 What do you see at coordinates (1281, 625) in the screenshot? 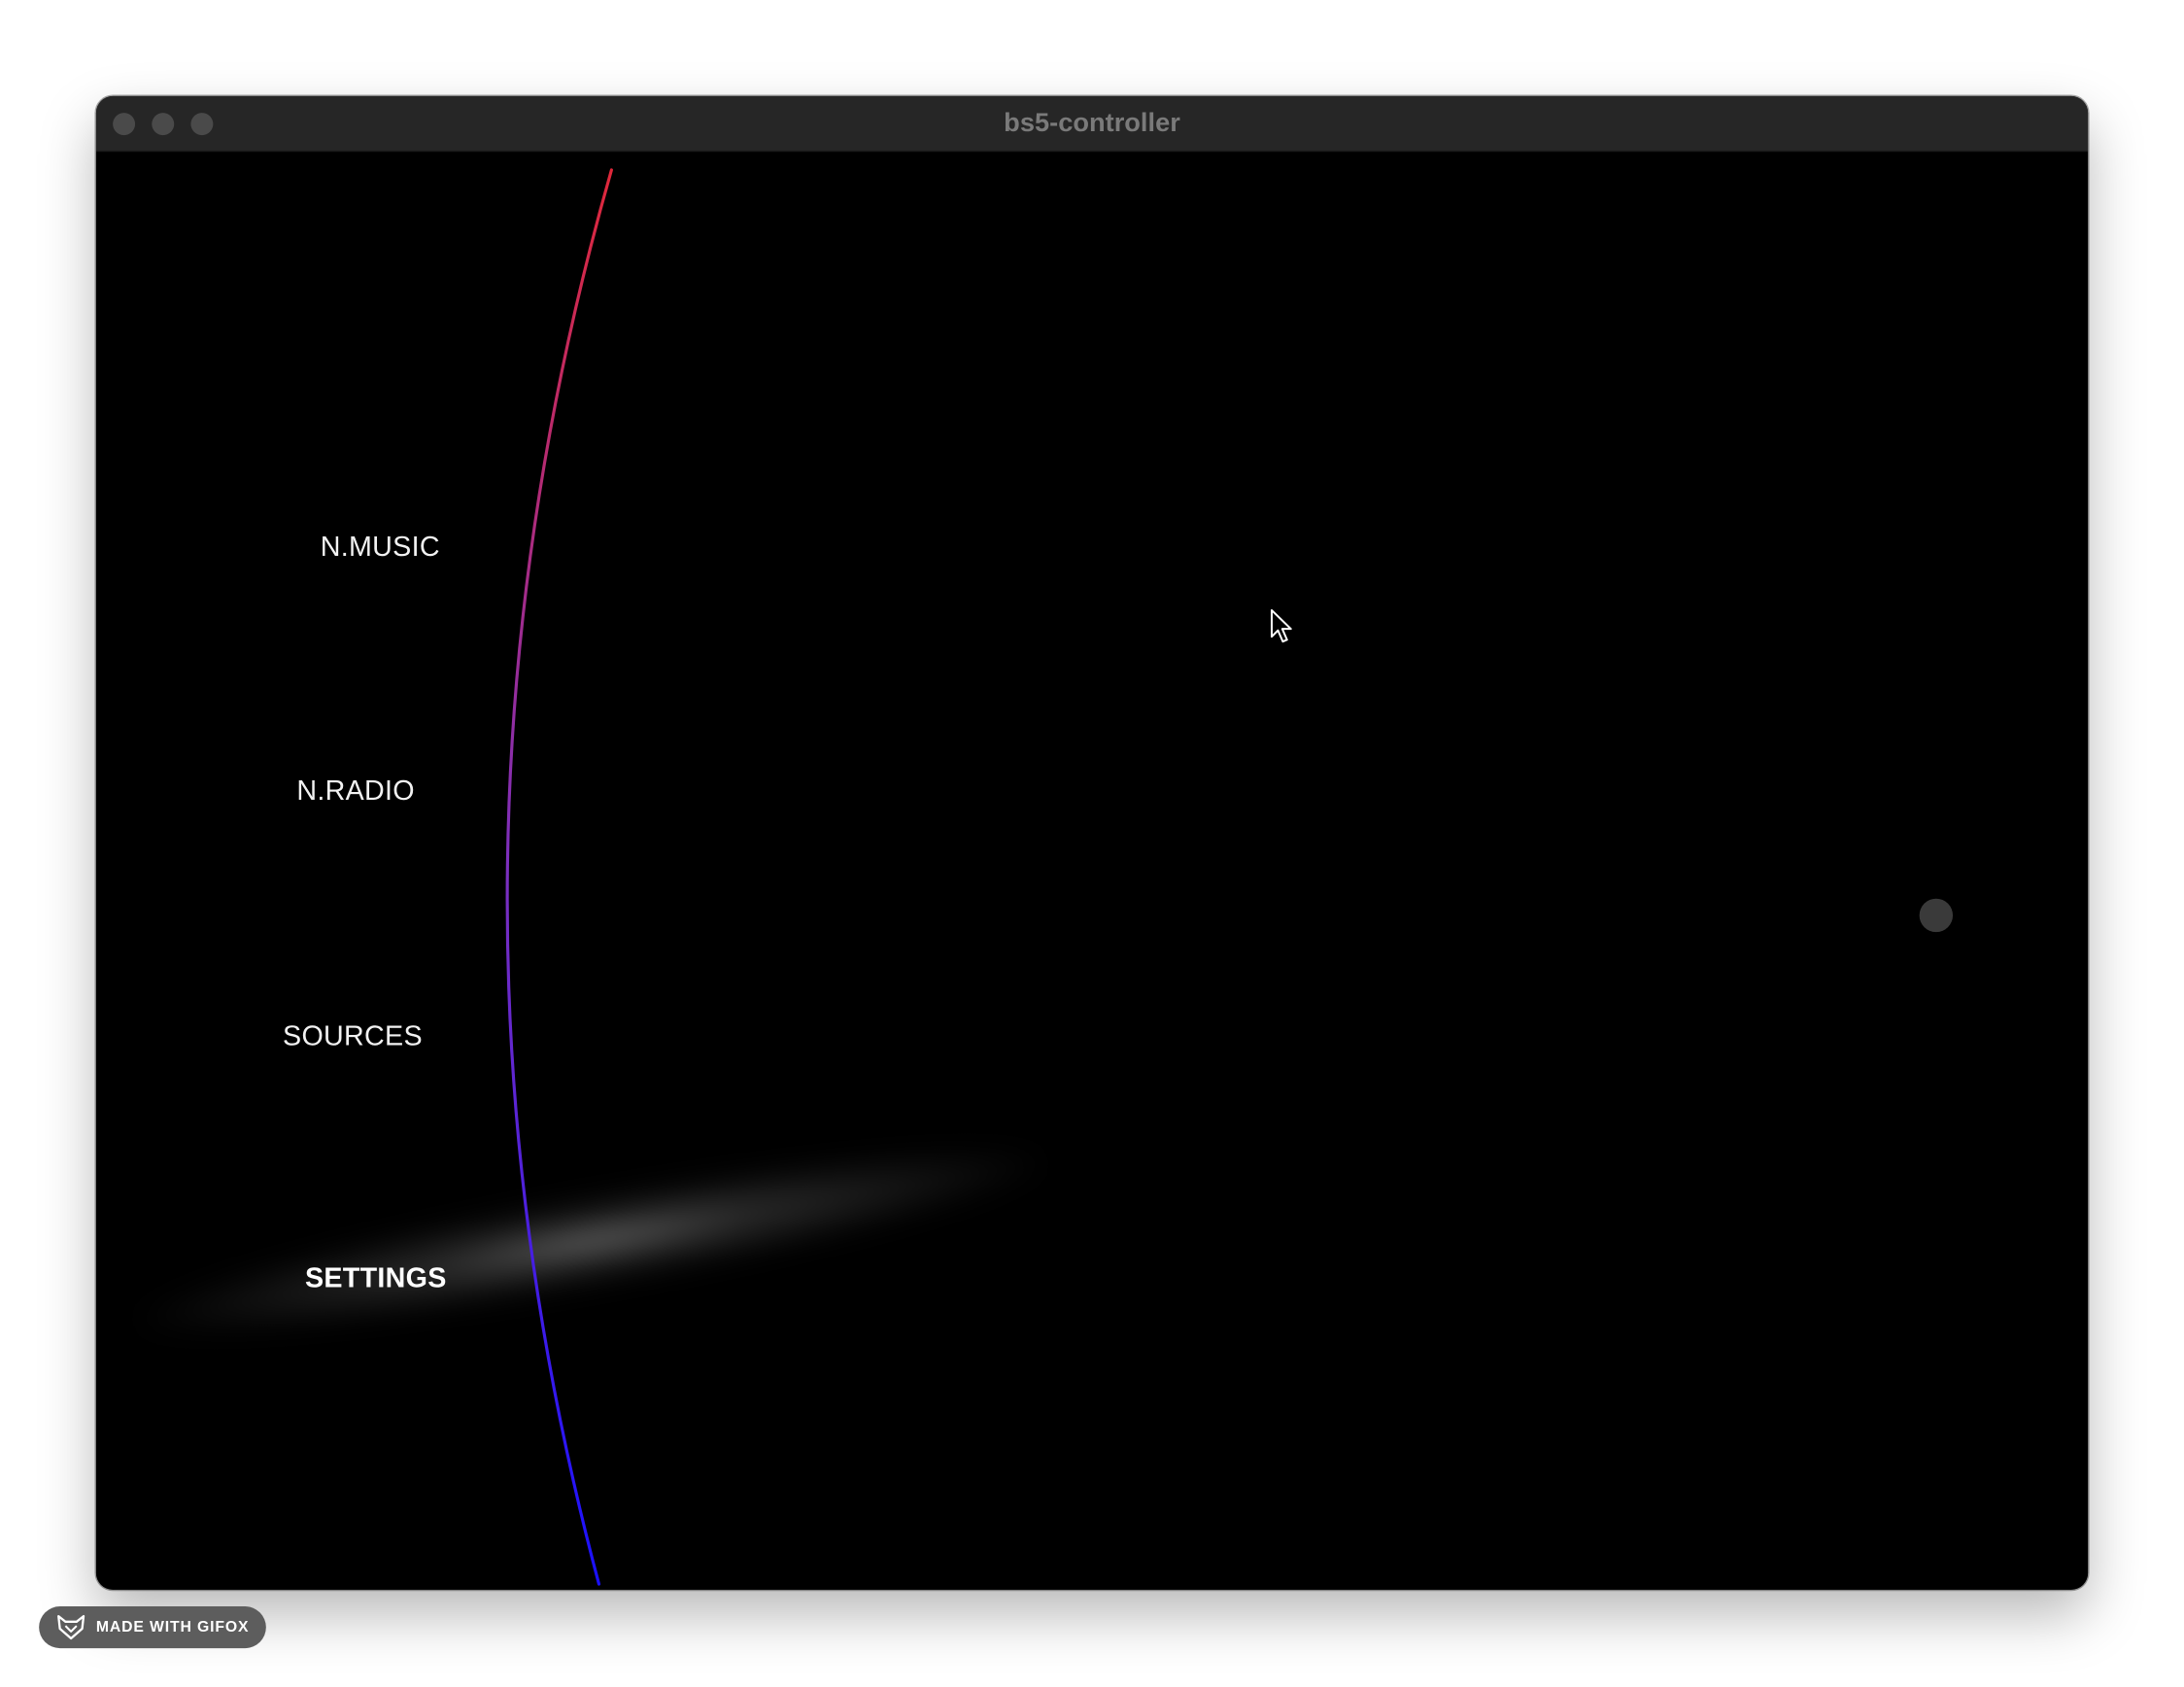
I see `mouse-pointer-icon` at bounding box center [1281, 625].